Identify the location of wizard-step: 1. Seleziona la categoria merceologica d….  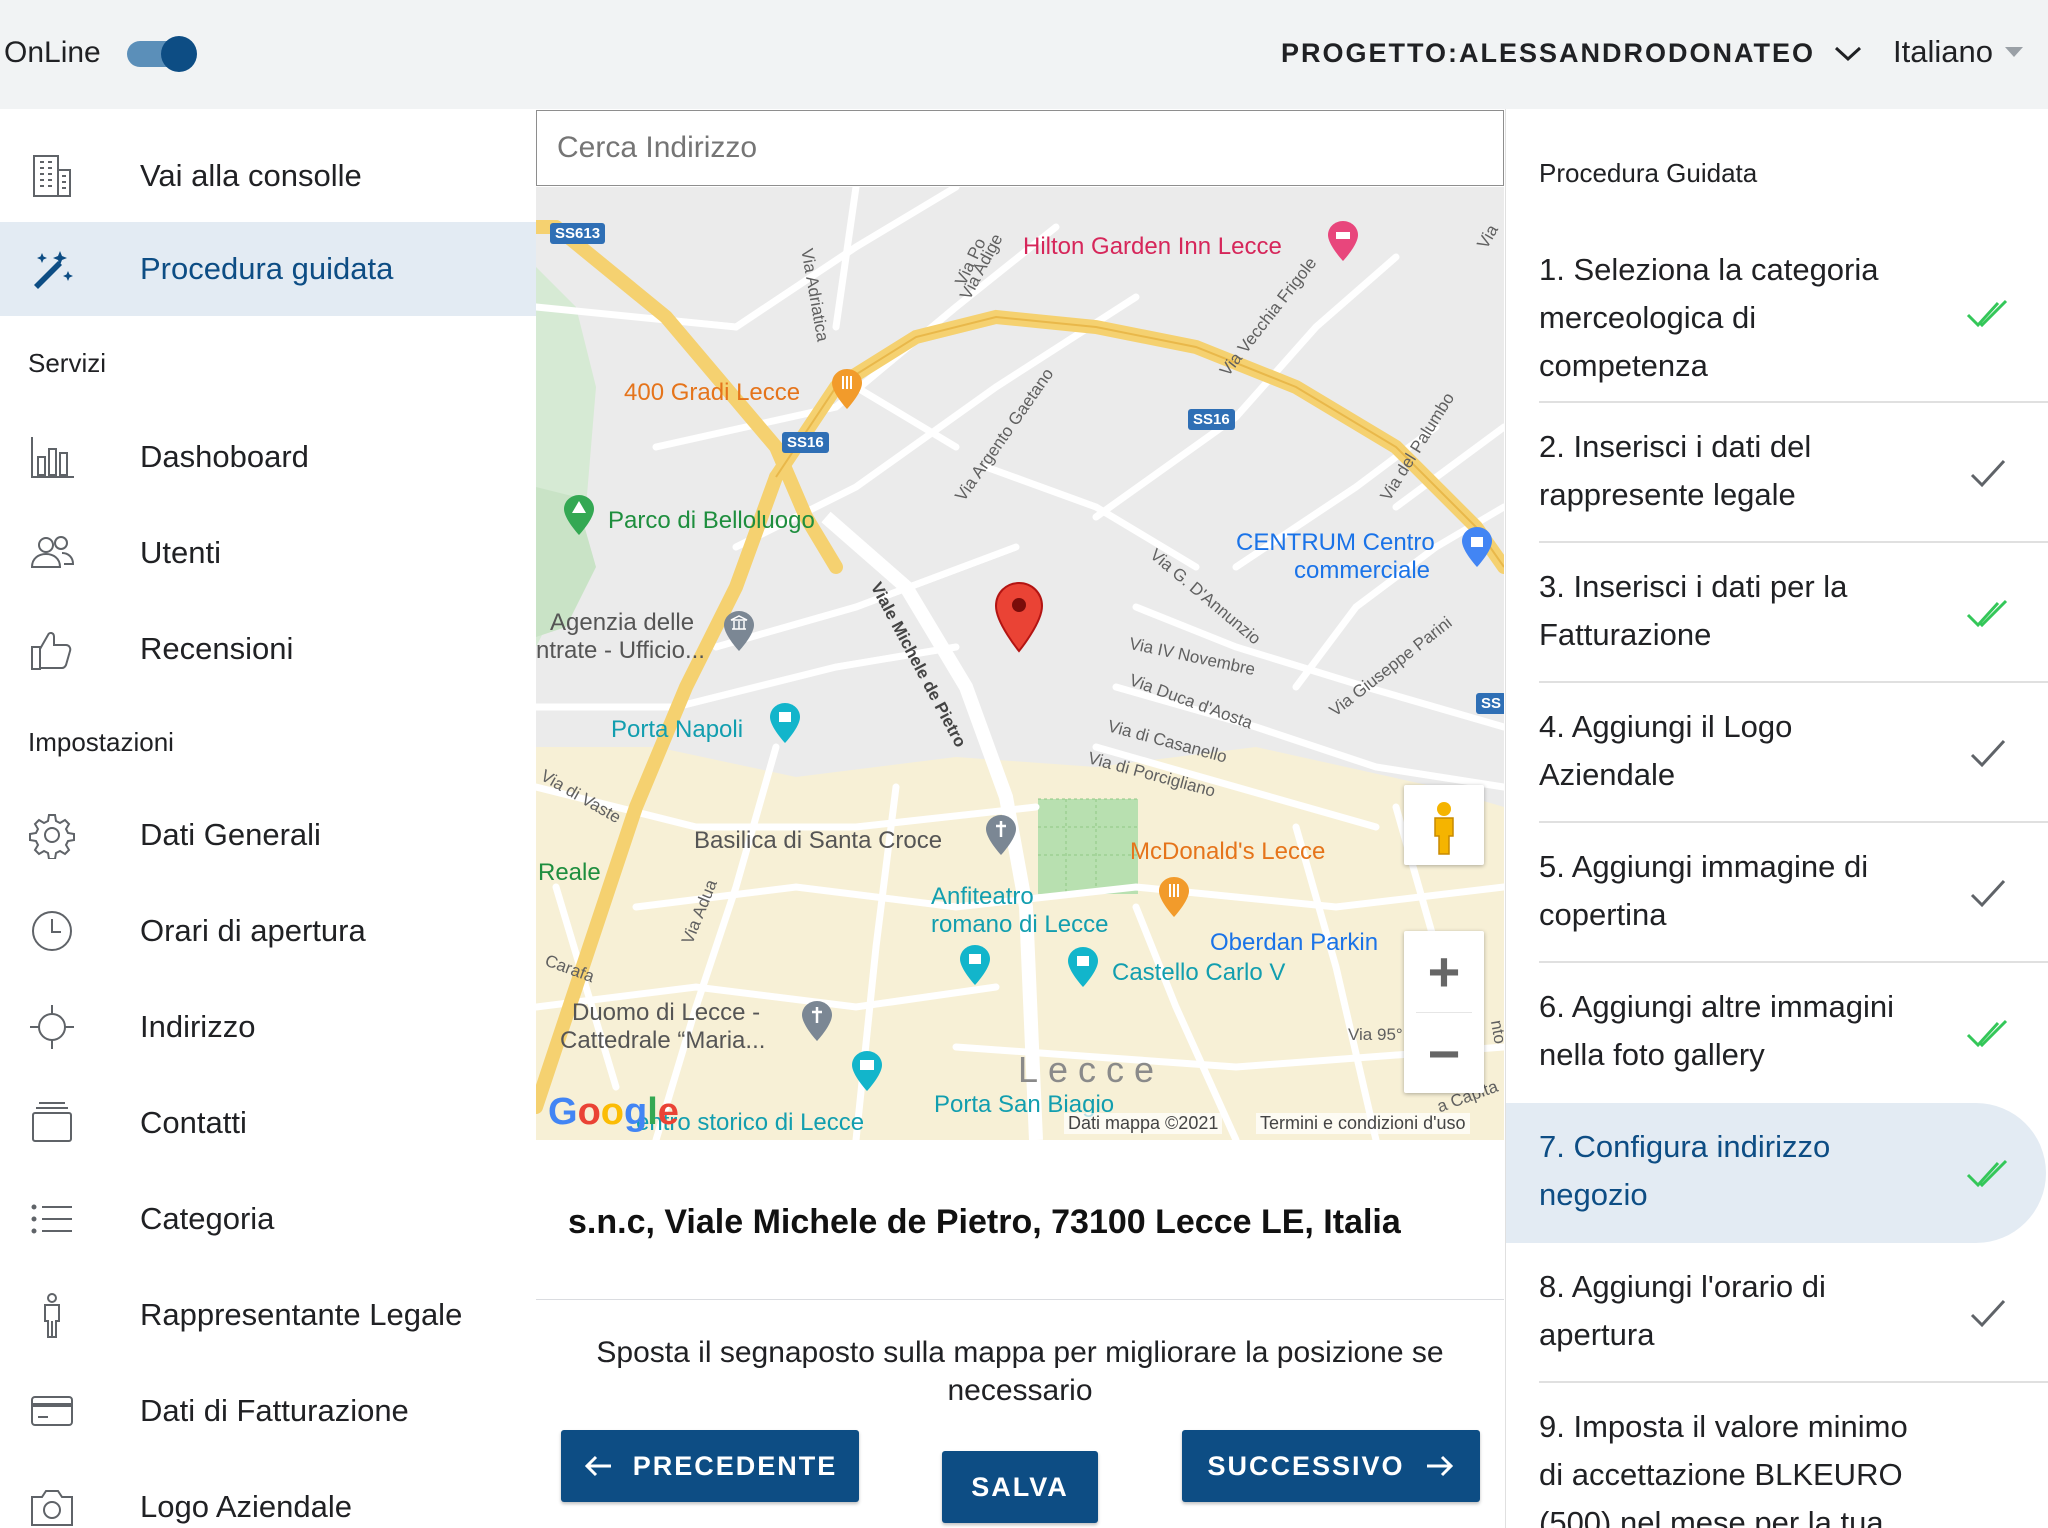
(1777, 316).